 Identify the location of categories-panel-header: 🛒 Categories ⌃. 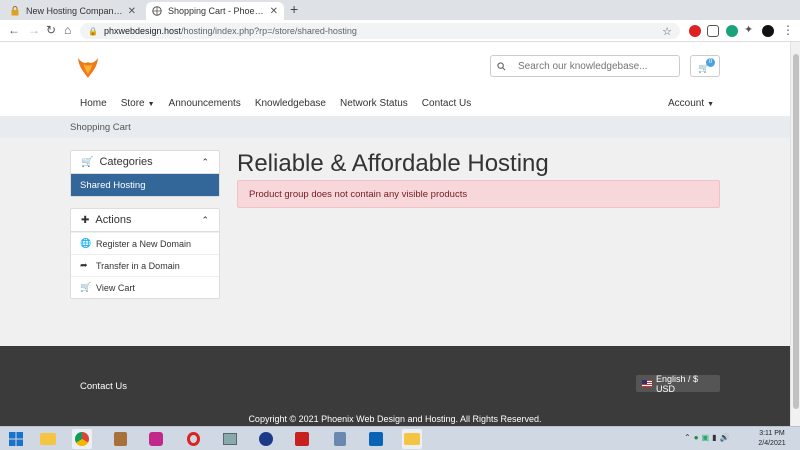
(145, 162).